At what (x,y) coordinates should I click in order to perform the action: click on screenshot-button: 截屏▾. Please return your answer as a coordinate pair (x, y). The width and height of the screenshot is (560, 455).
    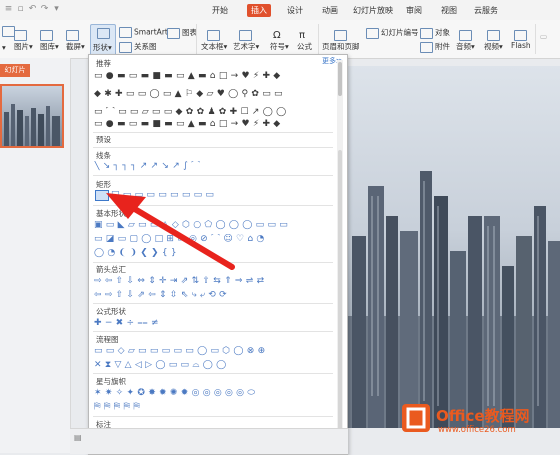
    Looking at the image, I should click on (75, 41).